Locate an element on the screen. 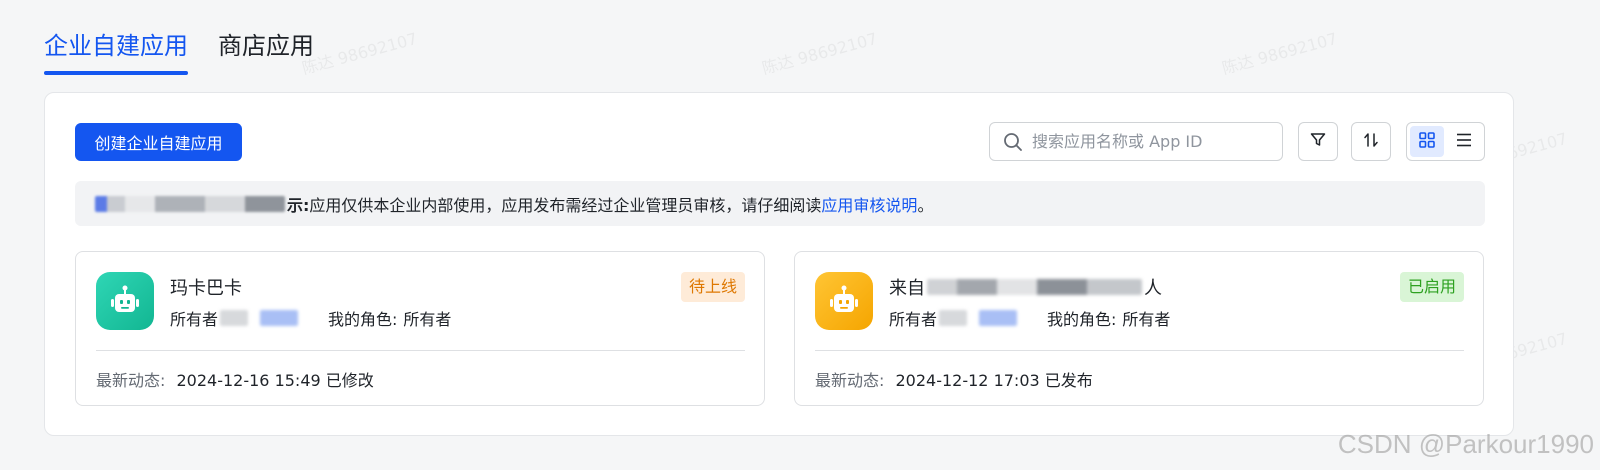 The height and width of the screenshot is (470, 1600). app-name-end: 人 is located at coordinates (1153, 288).